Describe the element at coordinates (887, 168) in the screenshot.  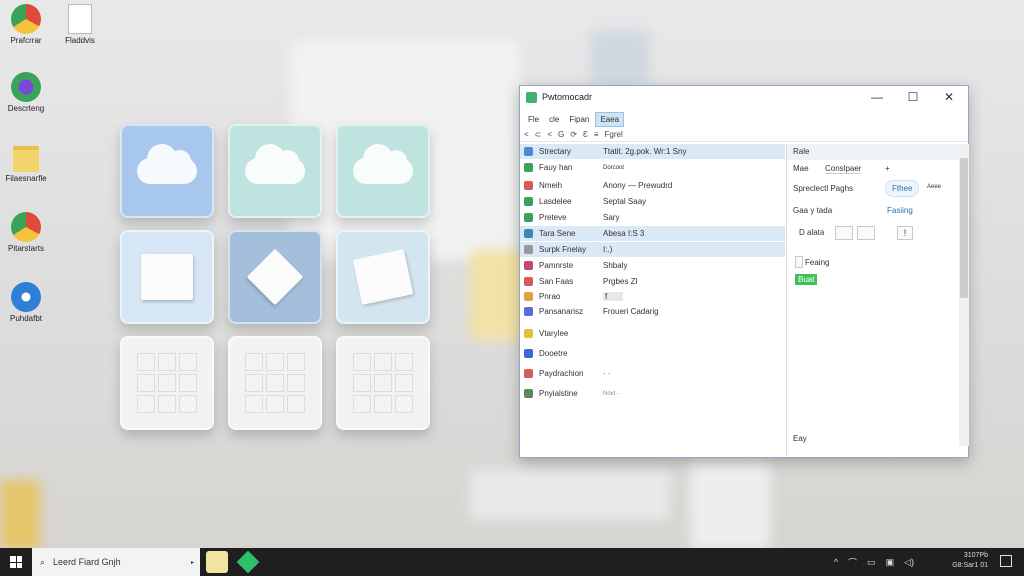
I see `tab-add: +` at that location.